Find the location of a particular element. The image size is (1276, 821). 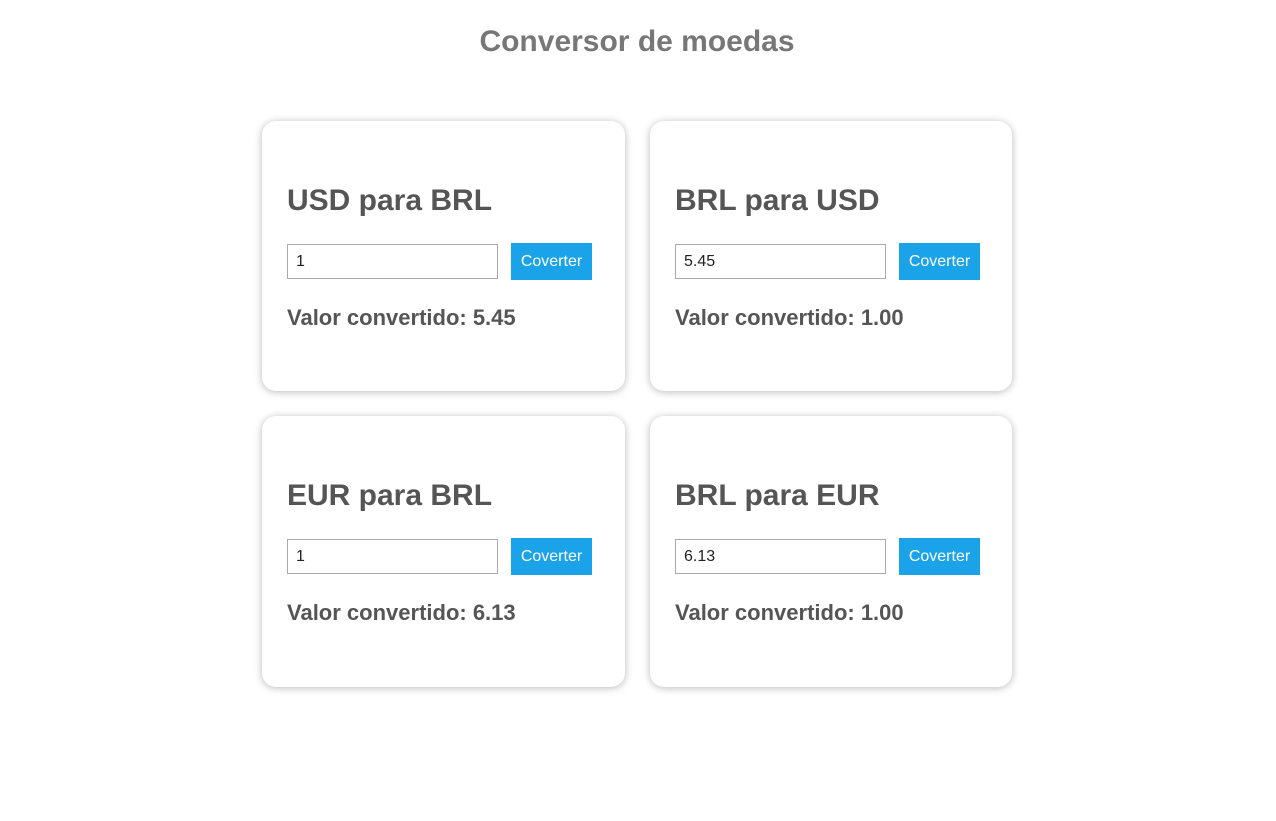

converted-value: Valor convertido: 5.45 is located at coordinates (401, 317).